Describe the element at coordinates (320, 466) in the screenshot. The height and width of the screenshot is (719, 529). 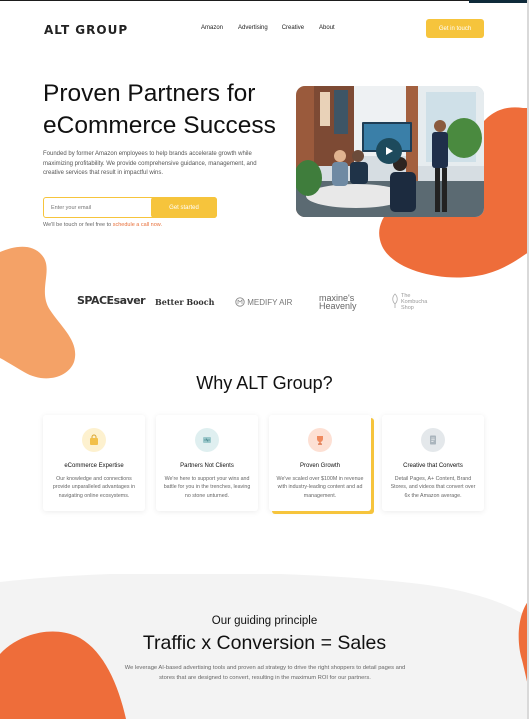
I see `card-title: Proven Growth` at that location.